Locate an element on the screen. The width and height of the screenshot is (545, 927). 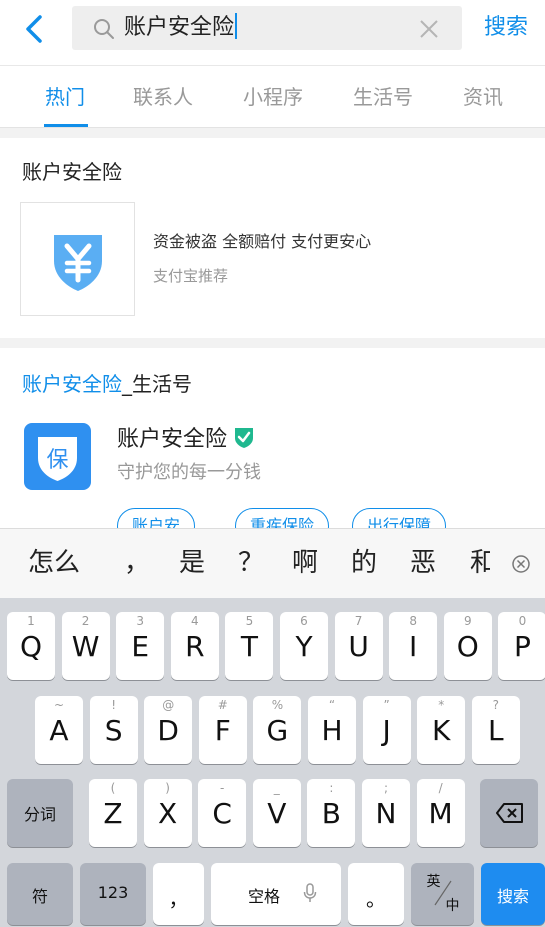
key-z: (Z is located at coordinates (113, 813).